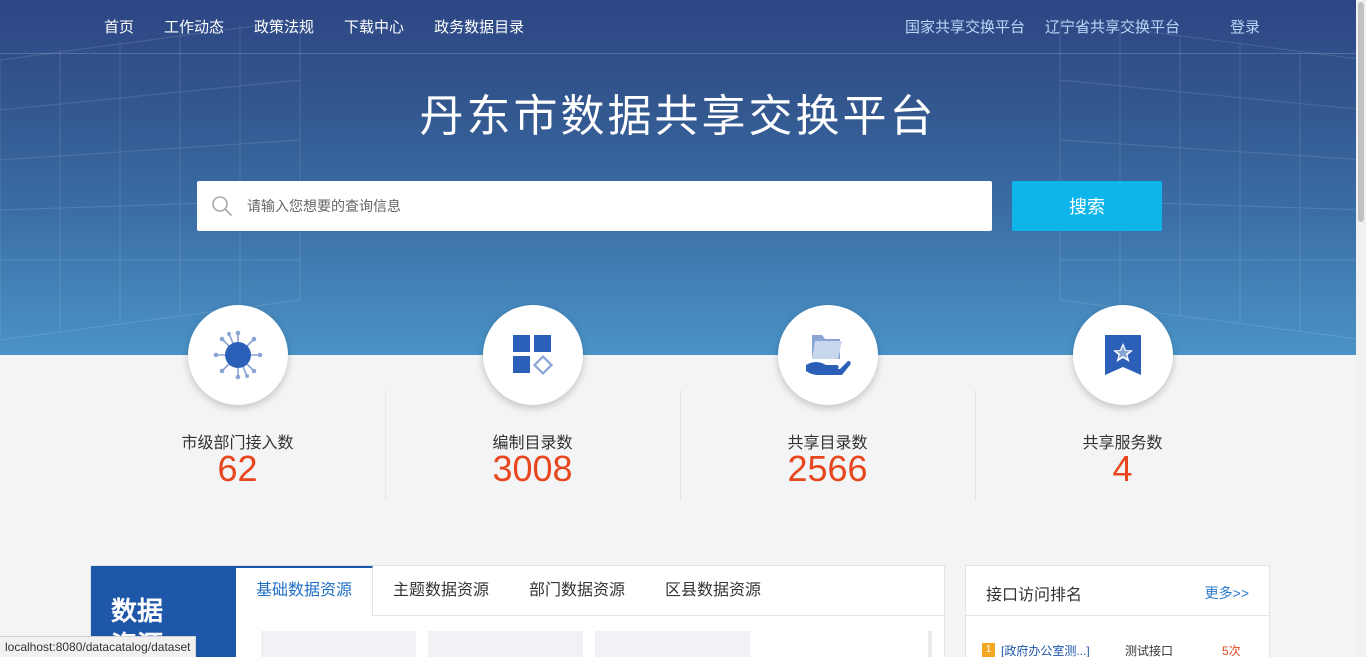  Describe the element at coordinates (479, 26) in the screenshot. I see `nav-data-catalog: 政务数据目录` at that location.